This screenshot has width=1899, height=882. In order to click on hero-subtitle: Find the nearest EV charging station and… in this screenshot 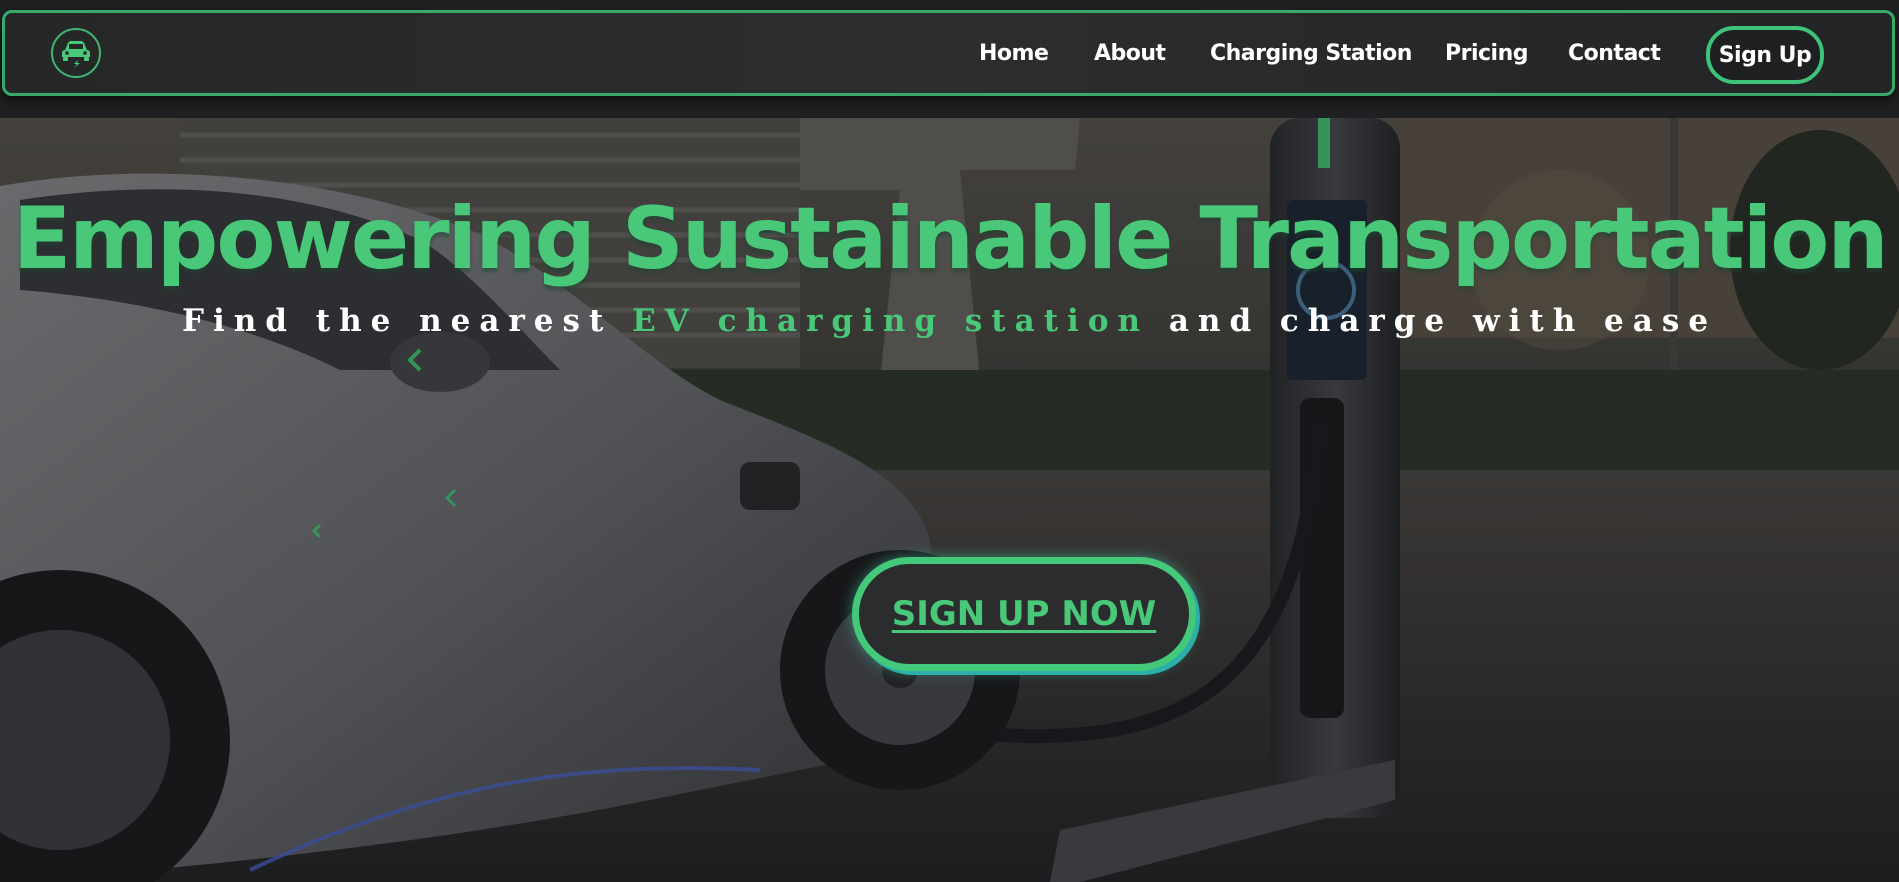, I will do `click(949, 321)`.